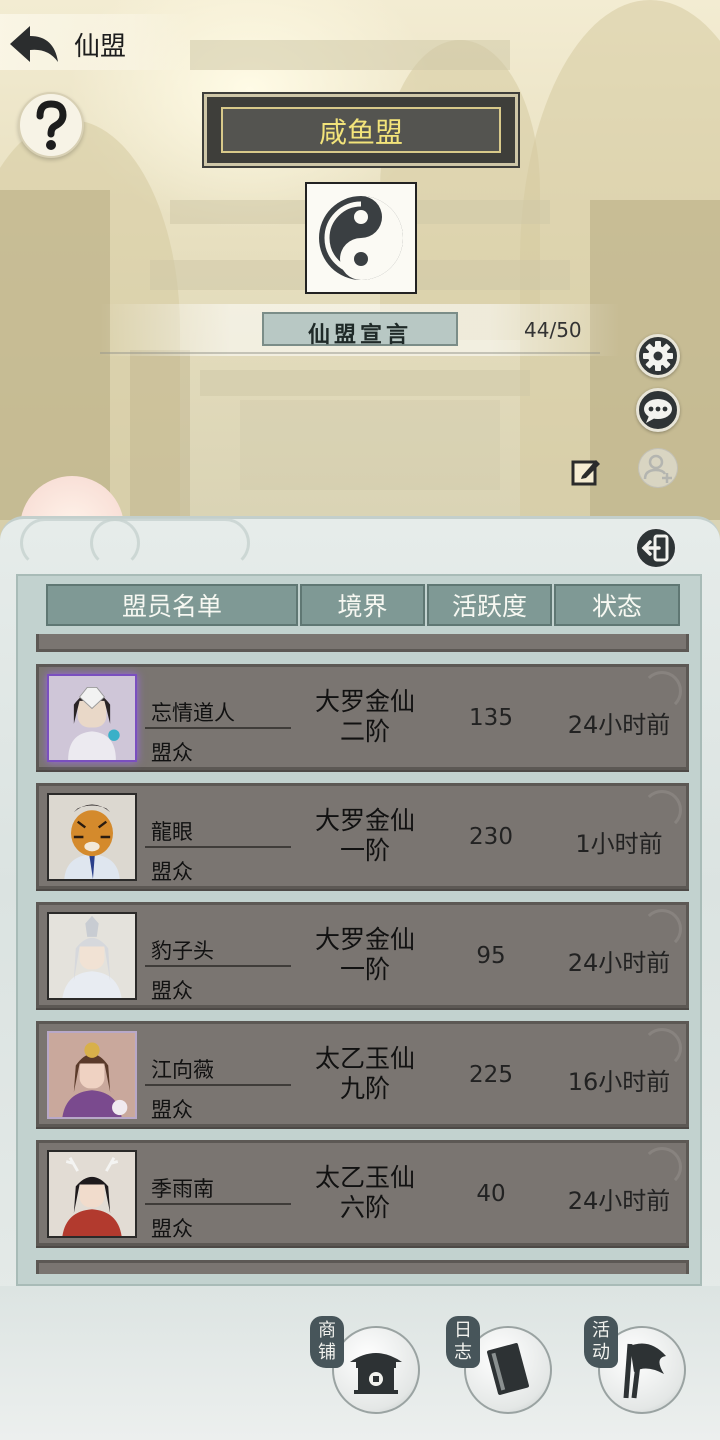 The height and width of the screenshot is (1440, 720). I want to click on guild-name: 咸鱼盟, so click(360, 132).